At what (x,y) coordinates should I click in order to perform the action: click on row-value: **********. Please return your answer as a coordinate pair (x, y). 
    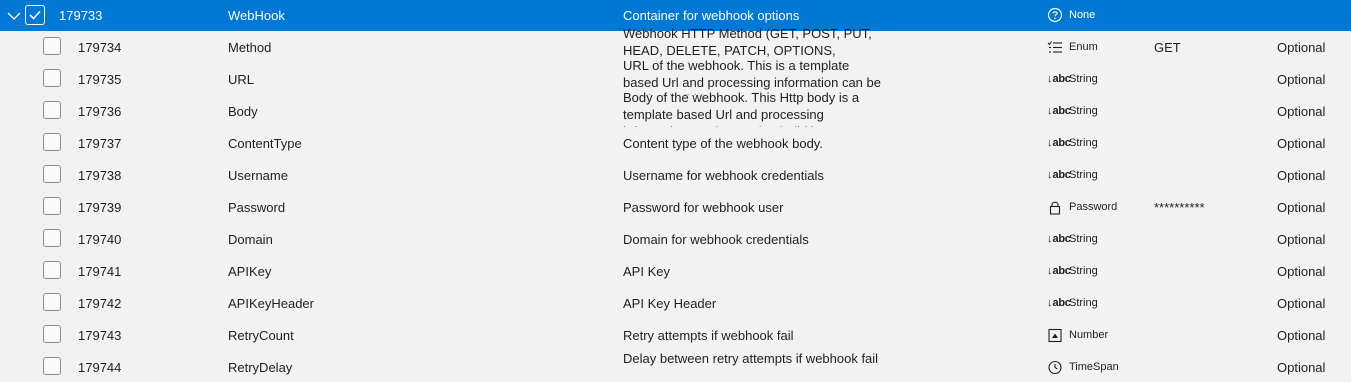
    Looking at the image, I should click on (1179, 207).